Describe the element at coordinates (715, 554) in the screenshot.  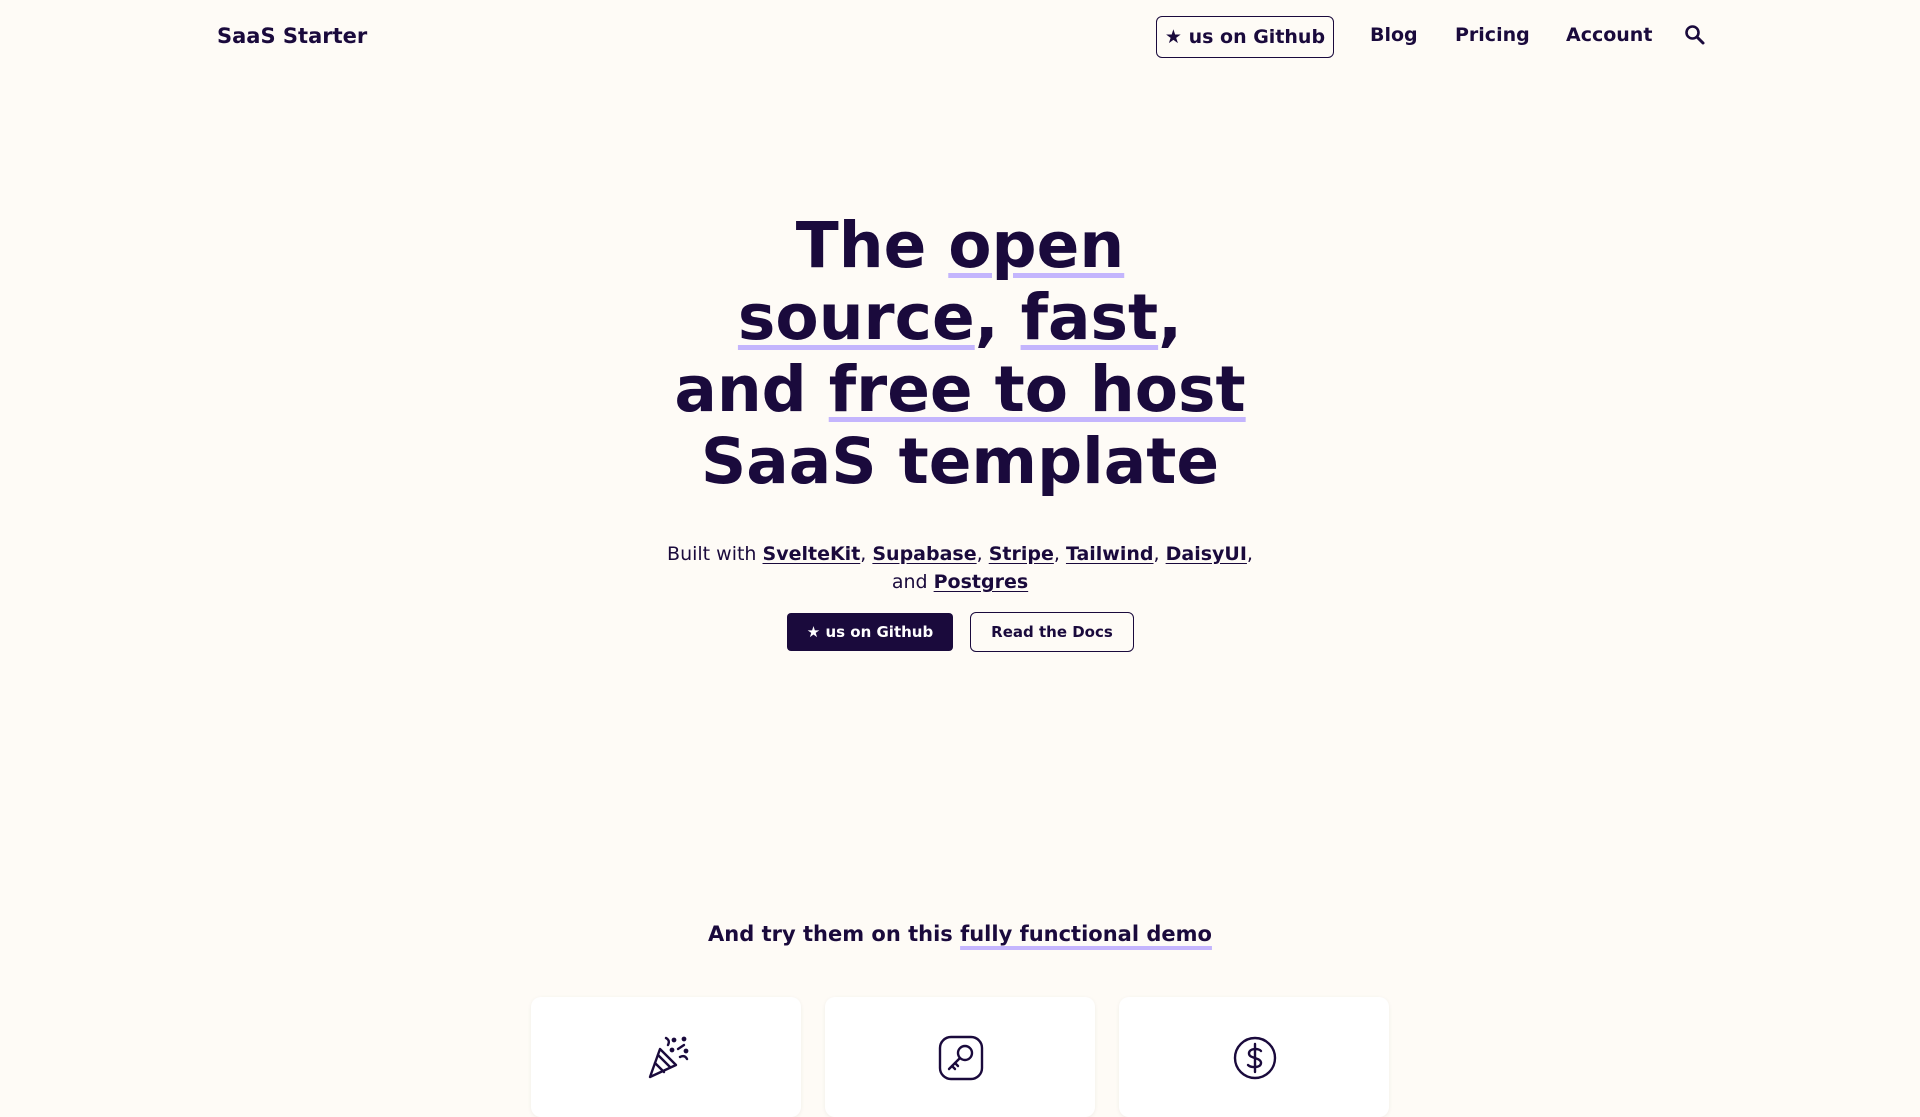
I see `hero-sub-prefix: Built with` at that location.